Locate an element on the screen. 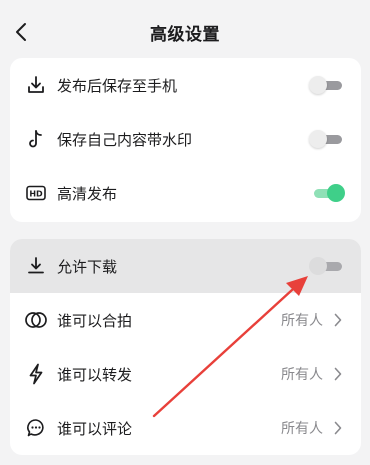 This screenshot has height=465, width=370. setting-label: 发布后保存至手机 is located at coordinates (117, 85).